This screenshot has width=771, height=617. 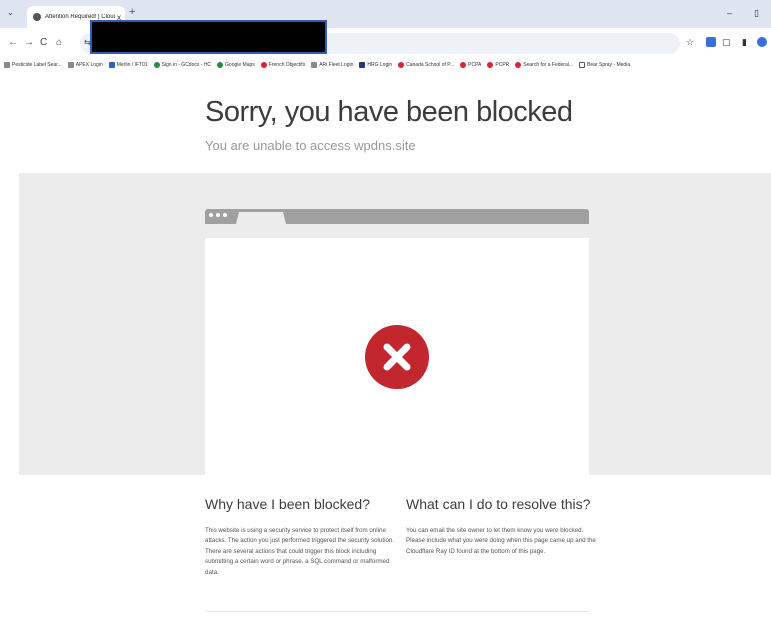 What do you see at coordinates (287, 504) in the screenshot?
I see `why-blocked-heading: Why have I been blocked?` at bounding box center [287, 504].